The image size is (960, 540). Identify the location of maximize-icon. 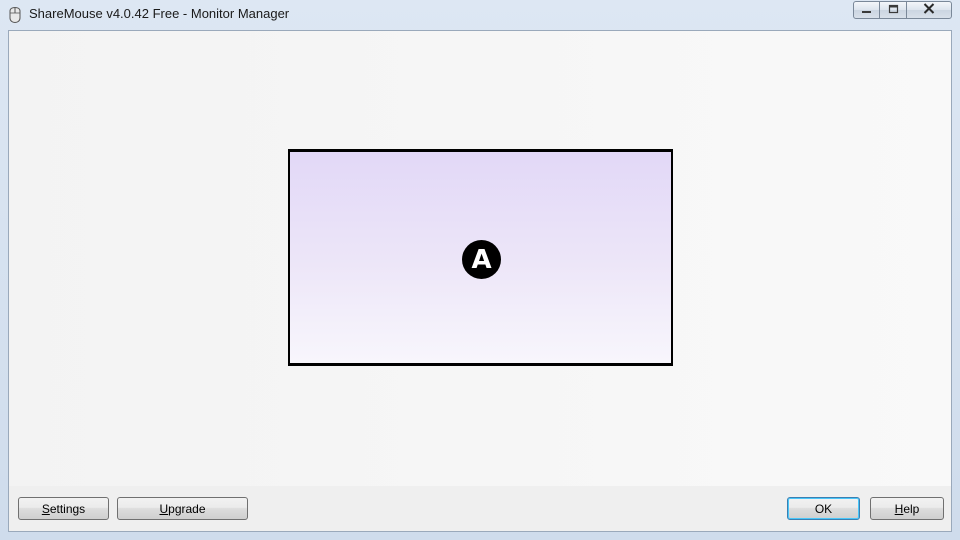
(893, 10).